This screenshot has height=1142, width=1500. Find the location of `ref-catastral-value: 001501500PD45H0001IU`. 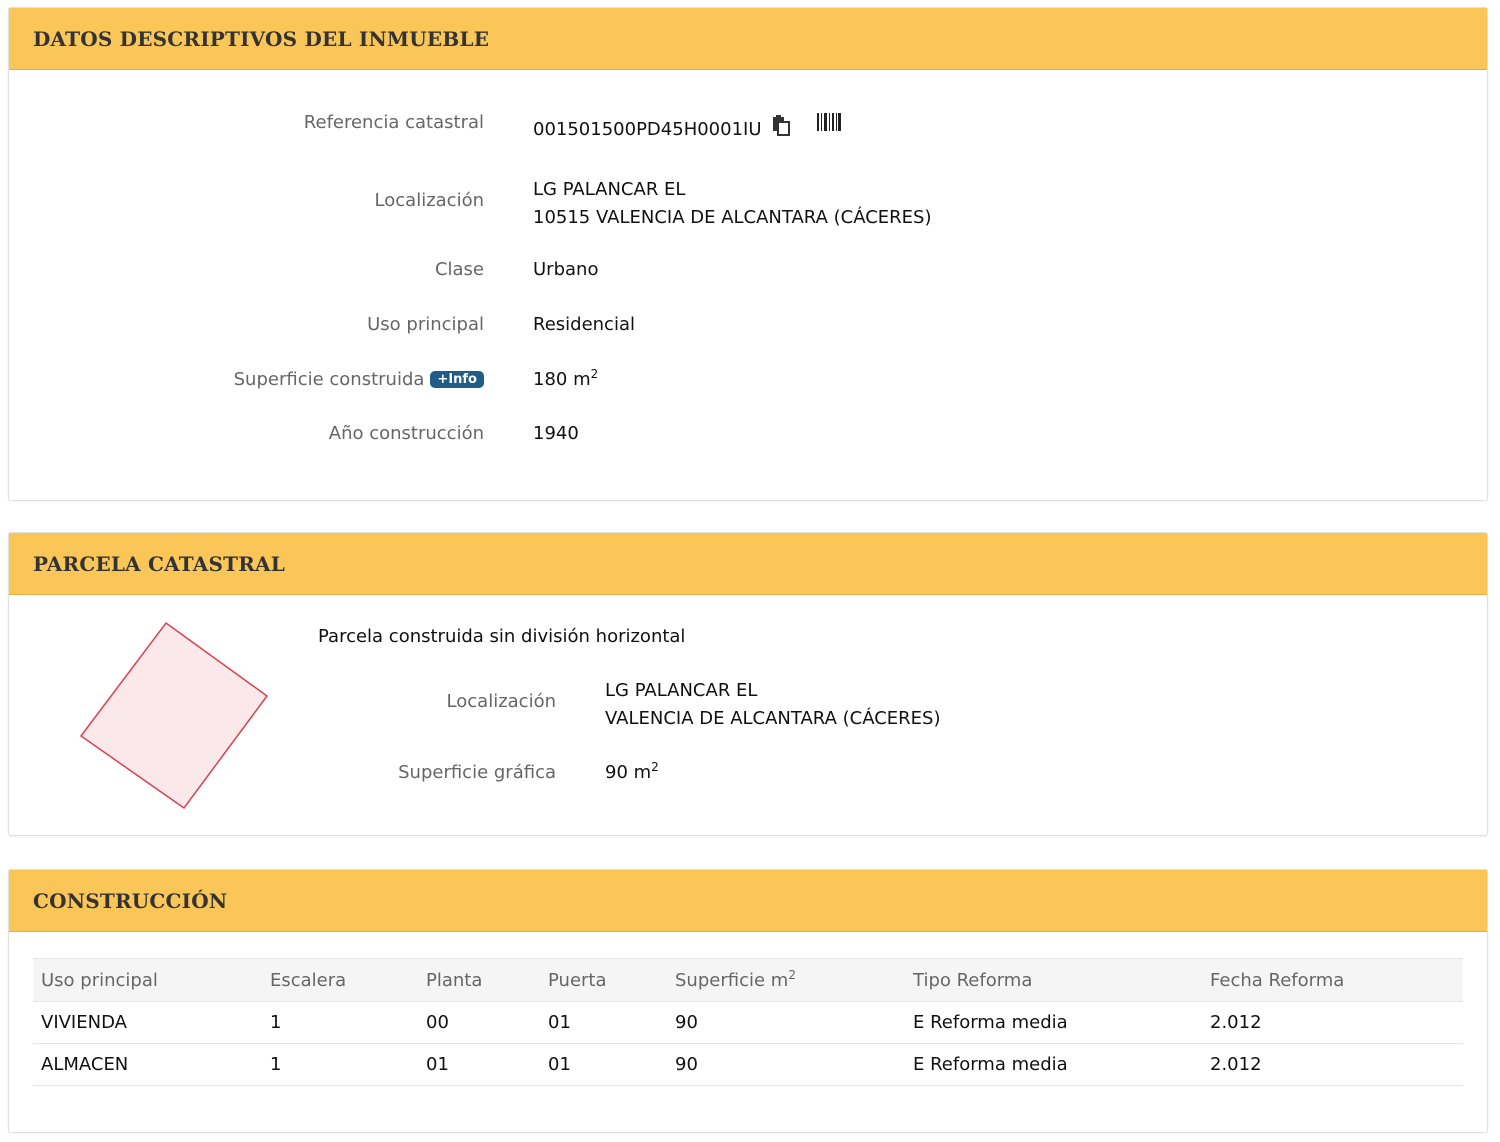

ref-catastral-value: 001501500PD45H0001IU is located at coordinates (647, 129).